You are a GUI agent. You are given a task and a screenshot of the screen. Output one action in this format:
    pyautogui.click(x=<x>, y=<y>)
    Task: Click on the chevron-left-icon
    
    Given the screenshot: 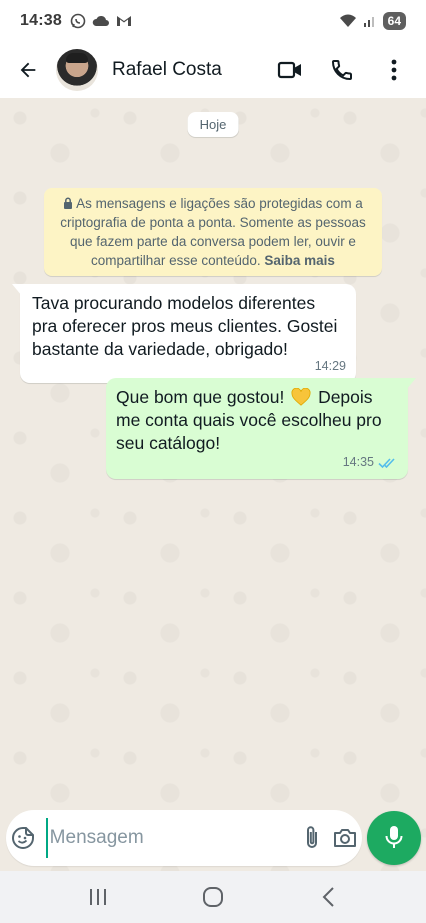 What is the action you would take?
    pyautogui.click(x=328, y=897)
    